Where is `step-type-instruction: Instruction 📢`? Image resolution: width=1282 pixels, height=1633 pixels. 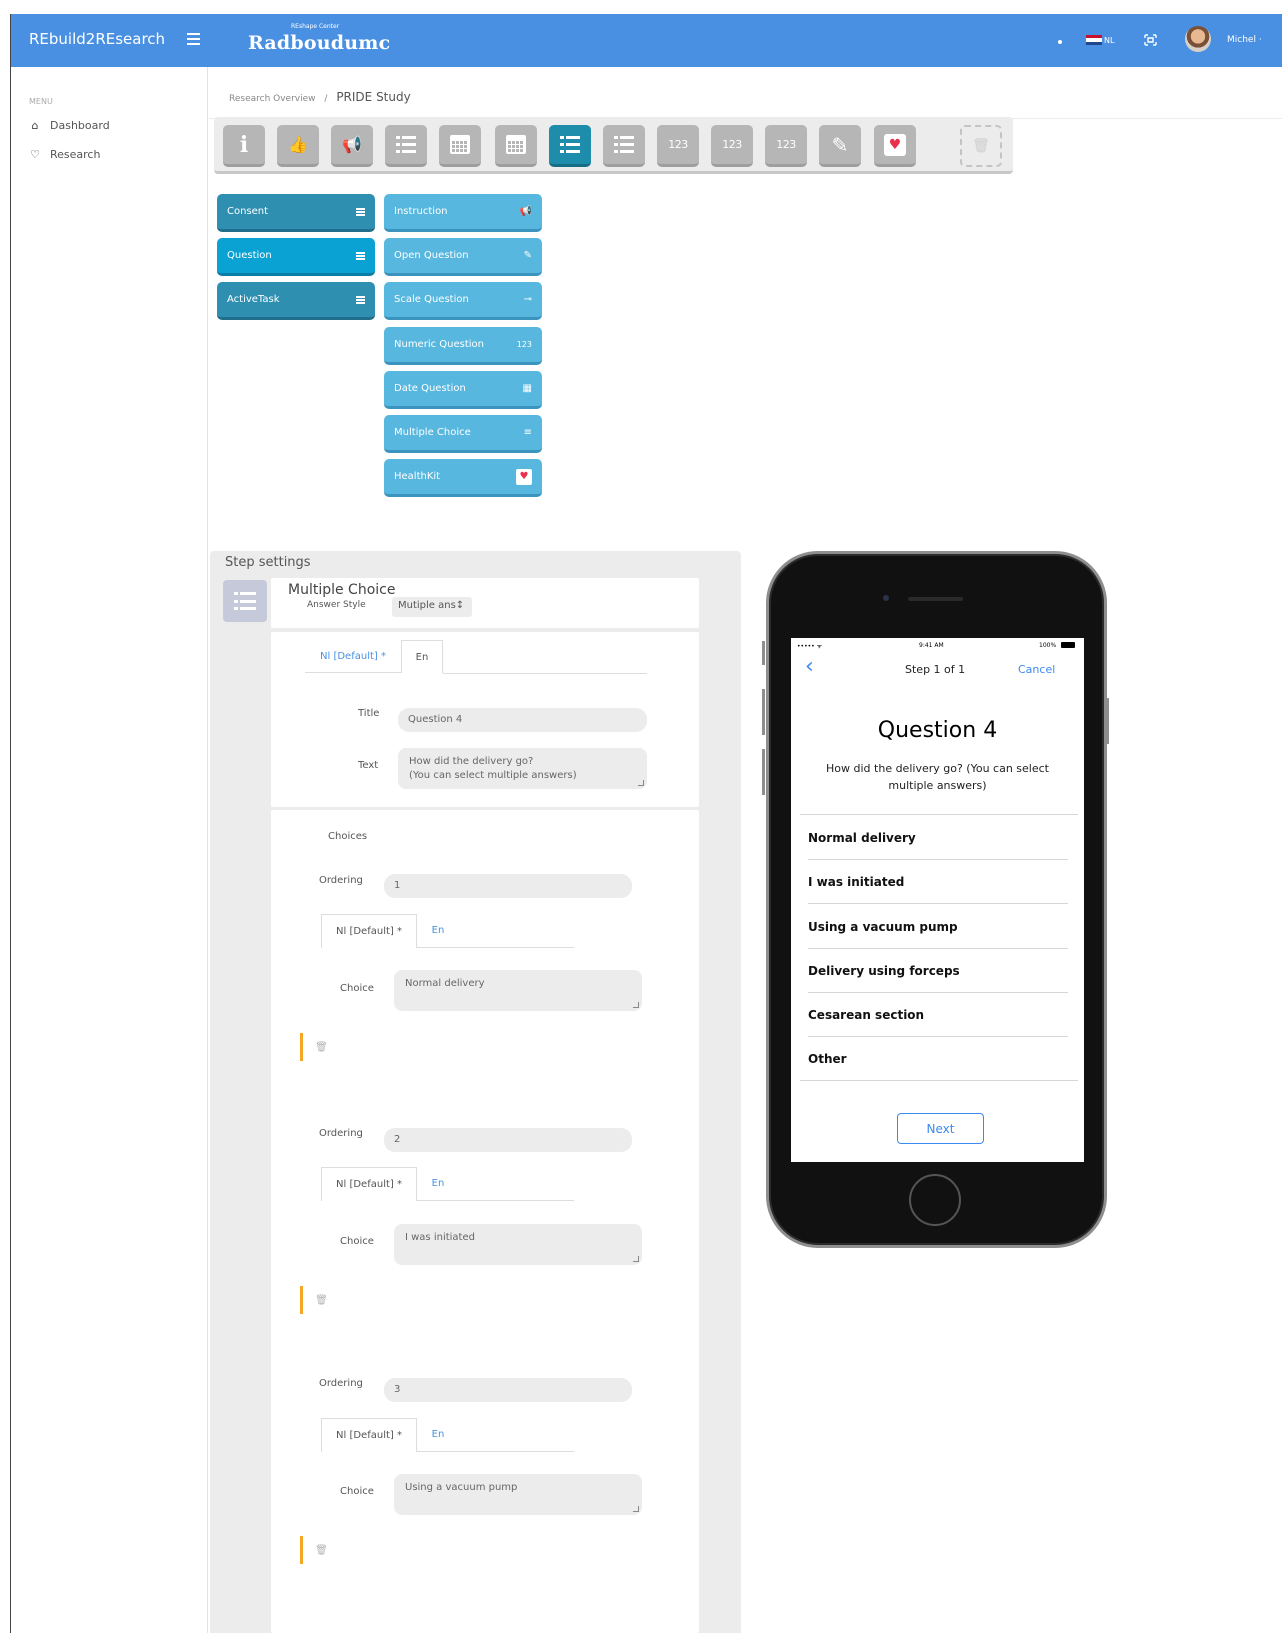
step-type-instruction: Instruction 📢 is located at coordinates (463, 213).